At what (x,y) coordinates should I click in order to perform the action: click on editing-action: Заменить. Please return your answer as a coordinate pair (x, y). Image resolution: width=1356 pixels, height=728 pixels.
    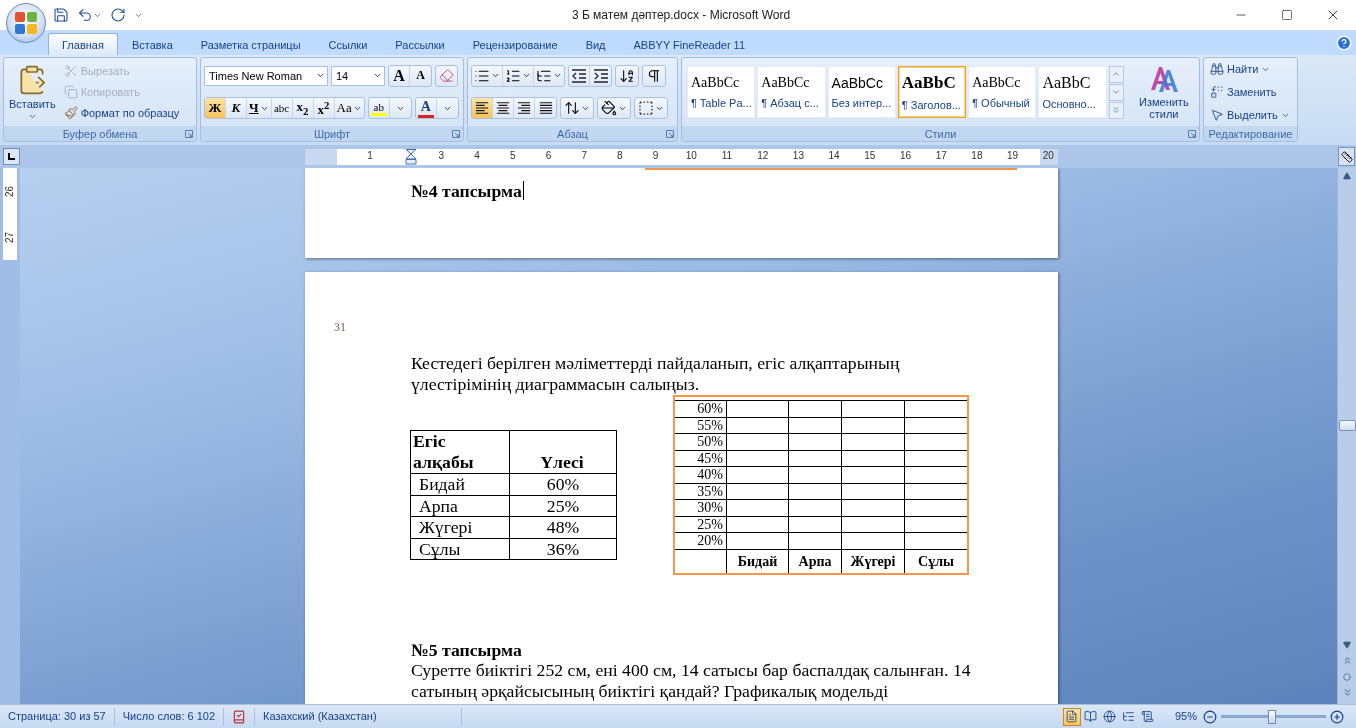
    Looking at the image, I should click on (1250, 92).